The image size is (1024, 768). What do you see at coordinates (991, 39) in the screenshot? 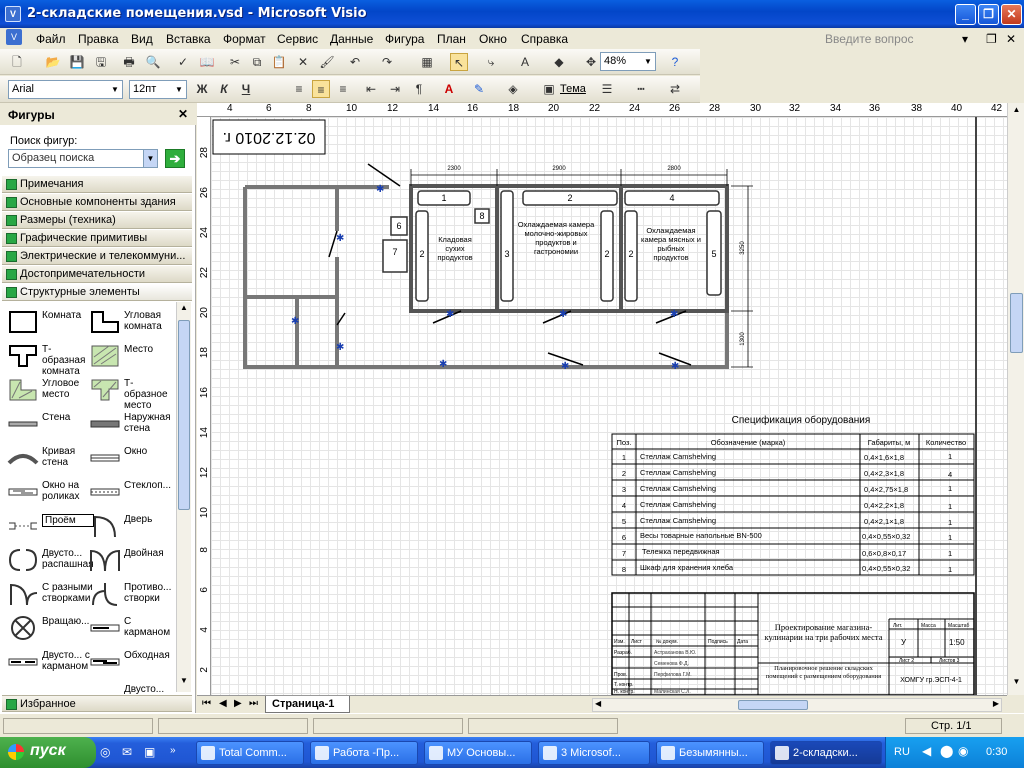
I see `doc-restore-icon: ❐` at bounding box center [991, 39].